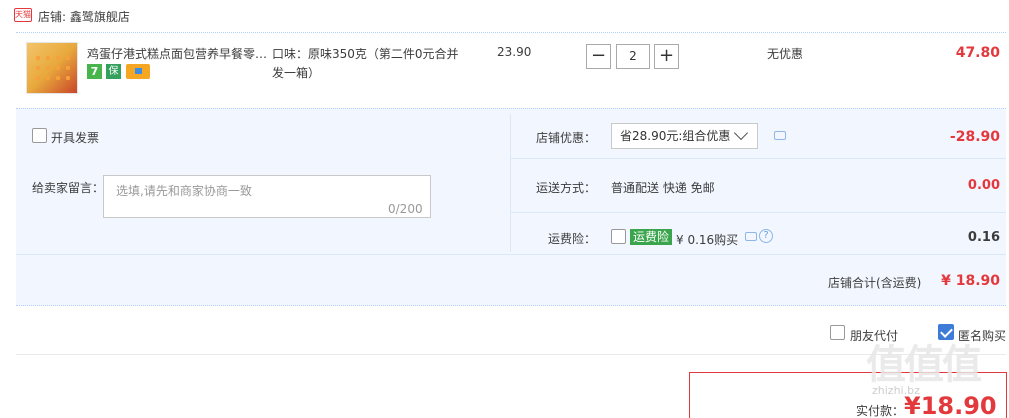 This screenshot has width=1009, height=418. I want to click on shop-name: 店铺: 鑫鹭旗舰店, so click(84, 16).